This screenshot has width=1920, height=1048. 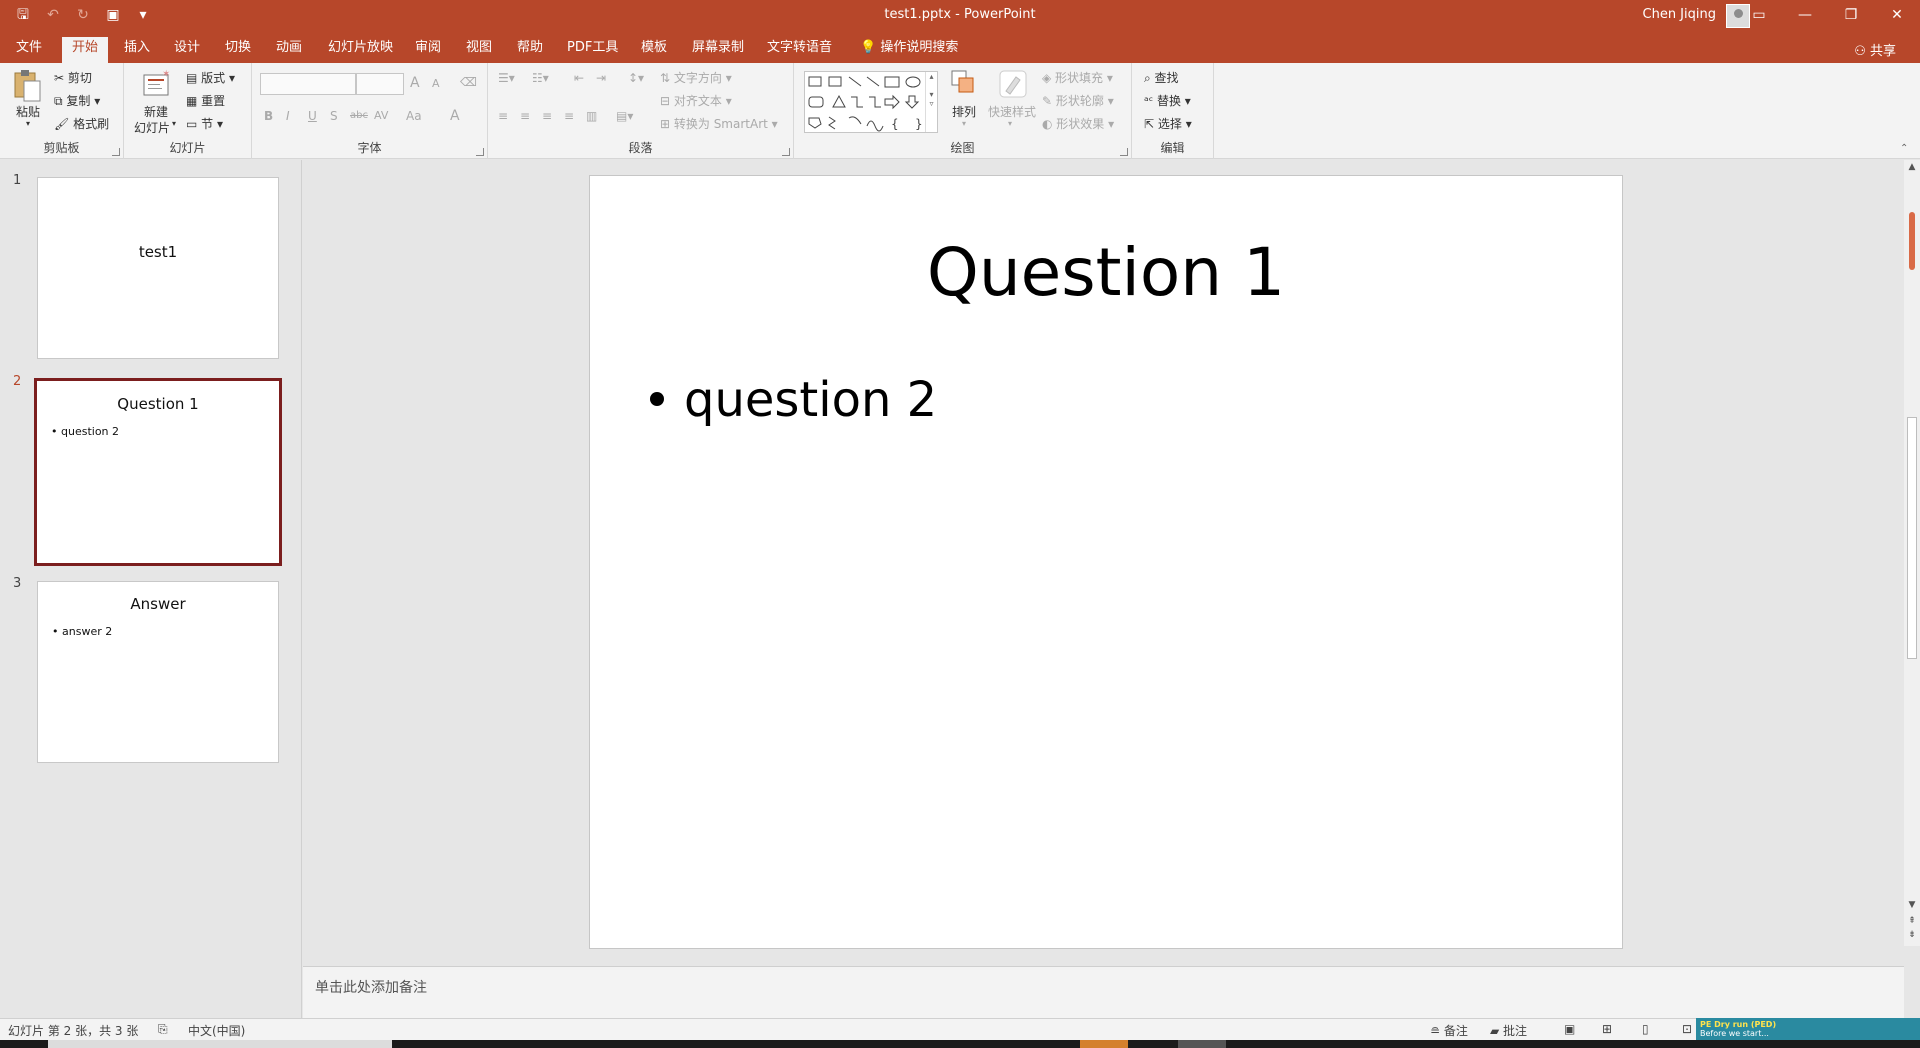 I want to click on reset-button: ▦ 重置, so click(x=205, y=100).